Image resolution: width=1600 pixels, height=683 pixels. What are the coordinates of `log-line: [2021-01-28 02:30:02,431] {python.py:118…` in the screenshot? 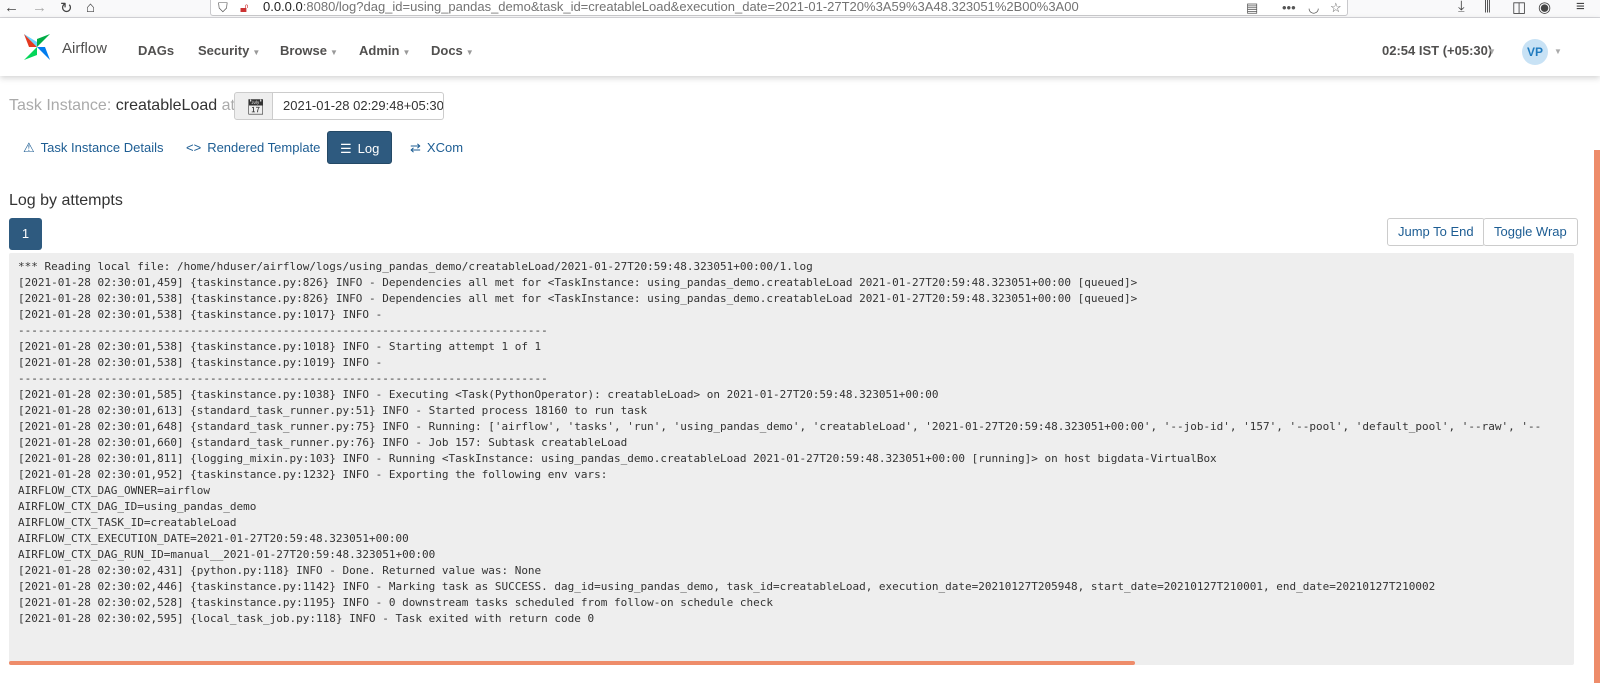 It's located at (280, 570).